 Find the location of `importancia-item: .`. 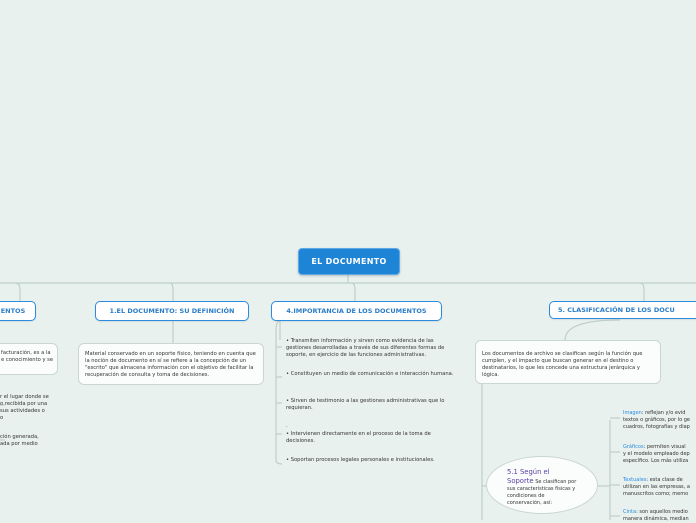

importancia-item: . is located at coordinates (287, 426).